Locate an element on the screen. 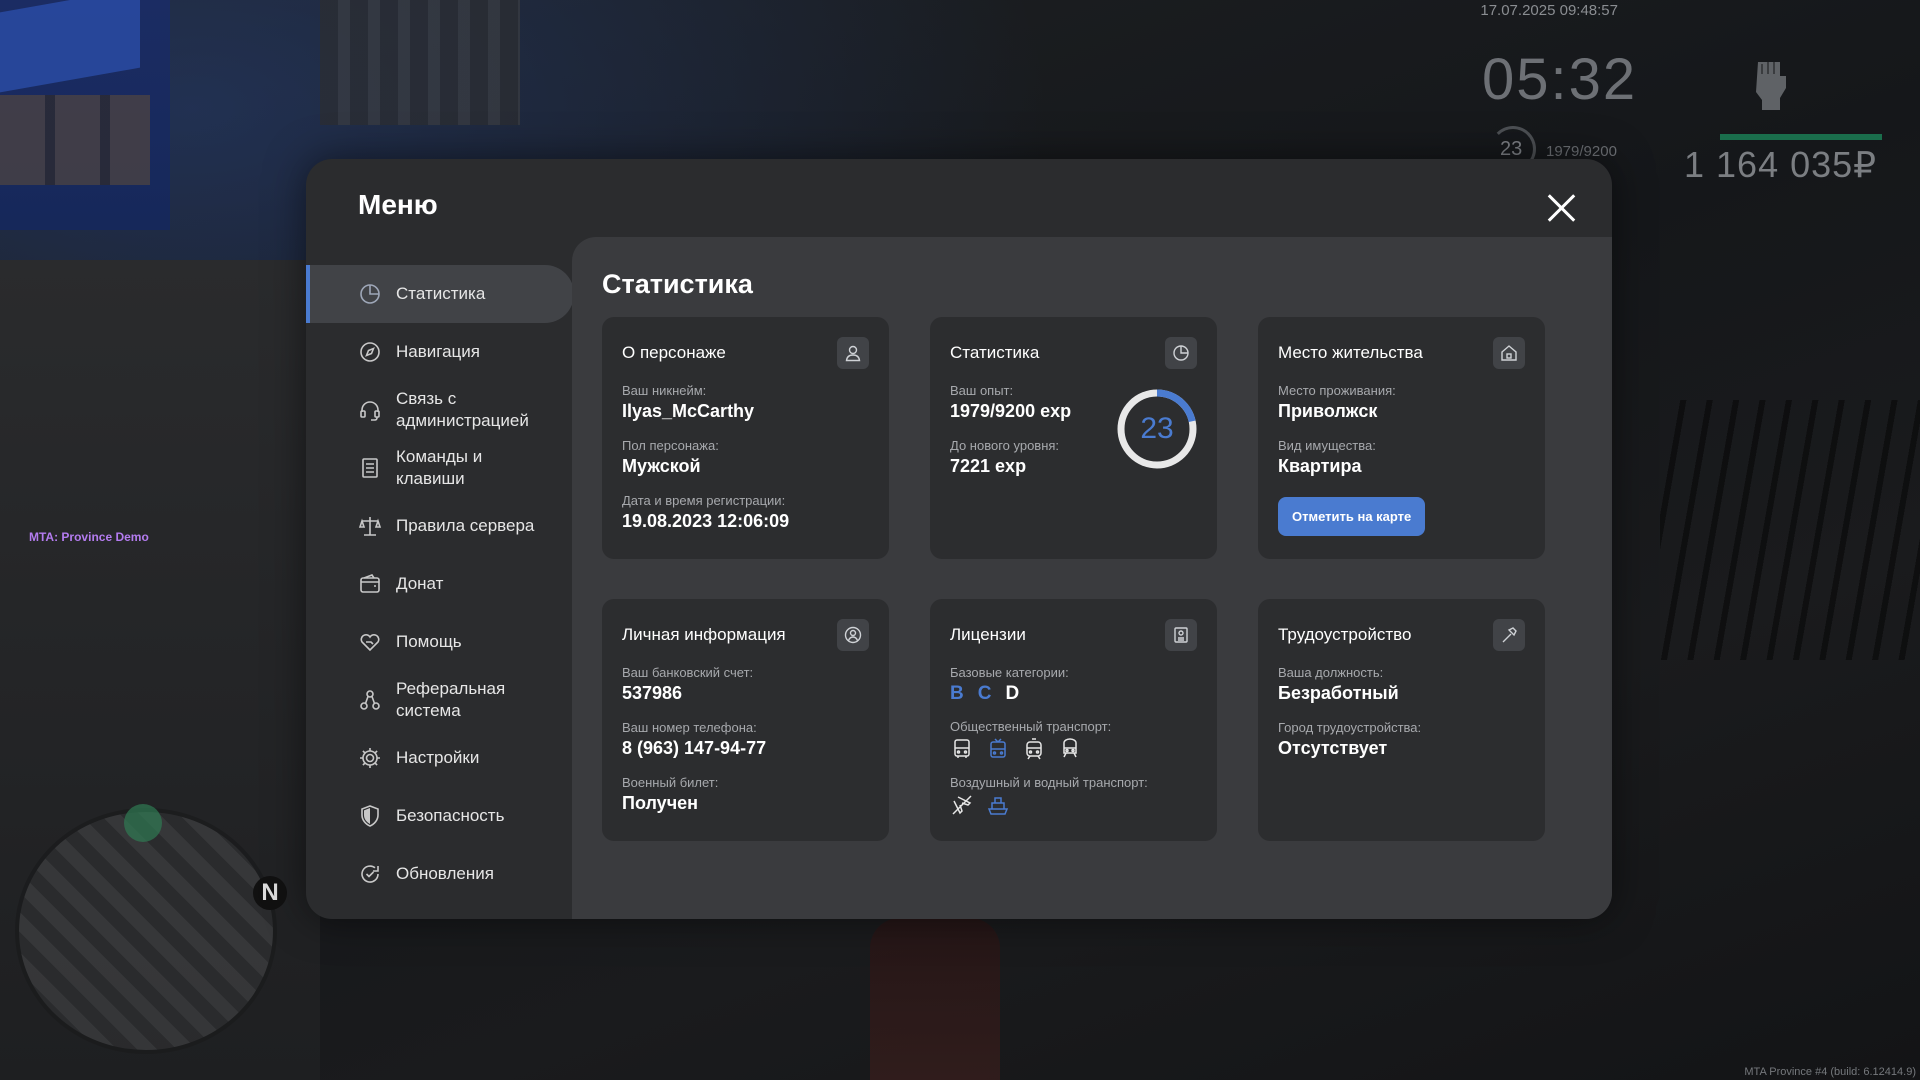  heart-hand-icon is located at coordinates (370, 642).